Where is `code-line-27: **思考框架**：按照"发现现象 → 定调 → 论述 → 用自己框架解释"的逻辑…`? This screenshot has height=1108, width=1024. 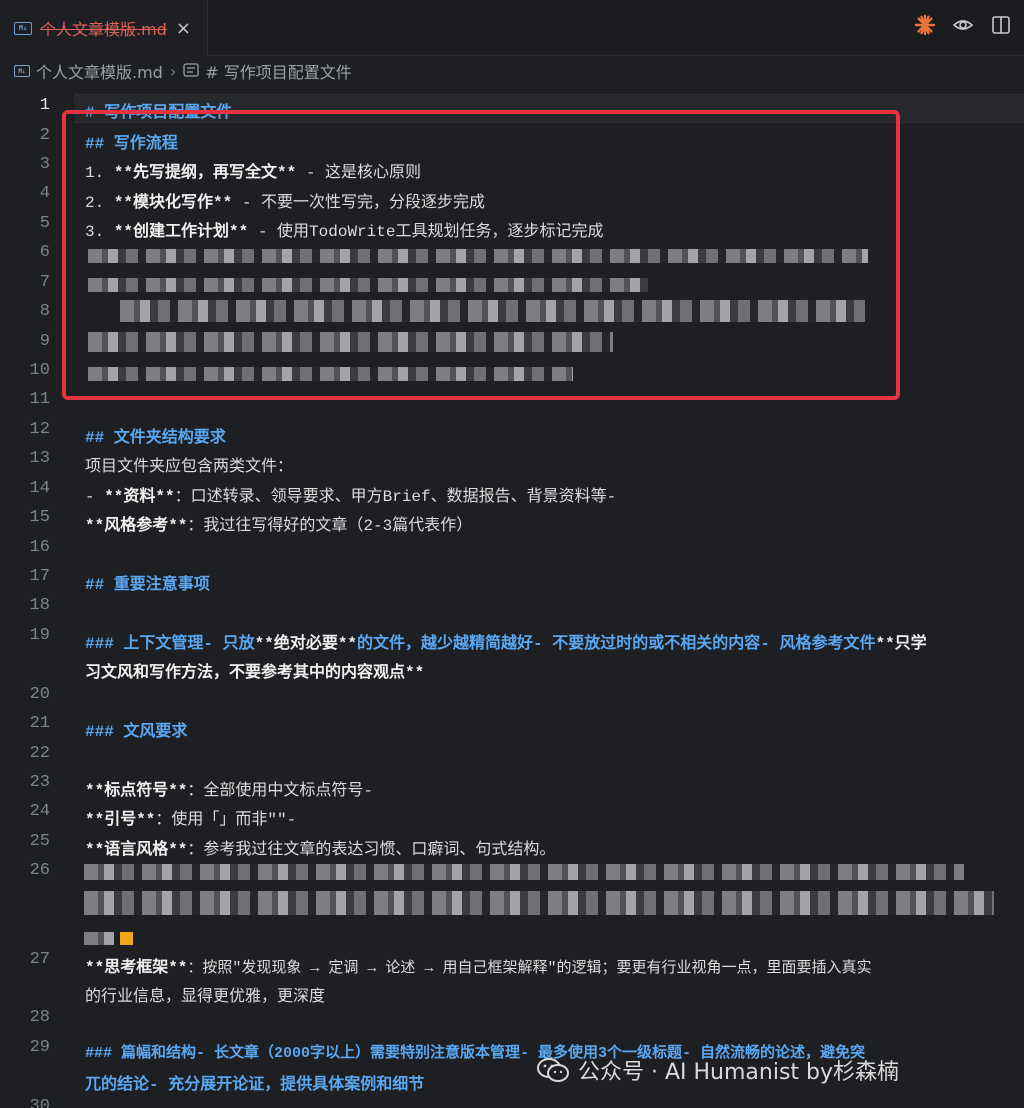
code-line-27: **思考框架**：按照"发现现象 → 定调 → 论述 → 用自己框架解释"的逻辑… is located at coordinates (478, 965).